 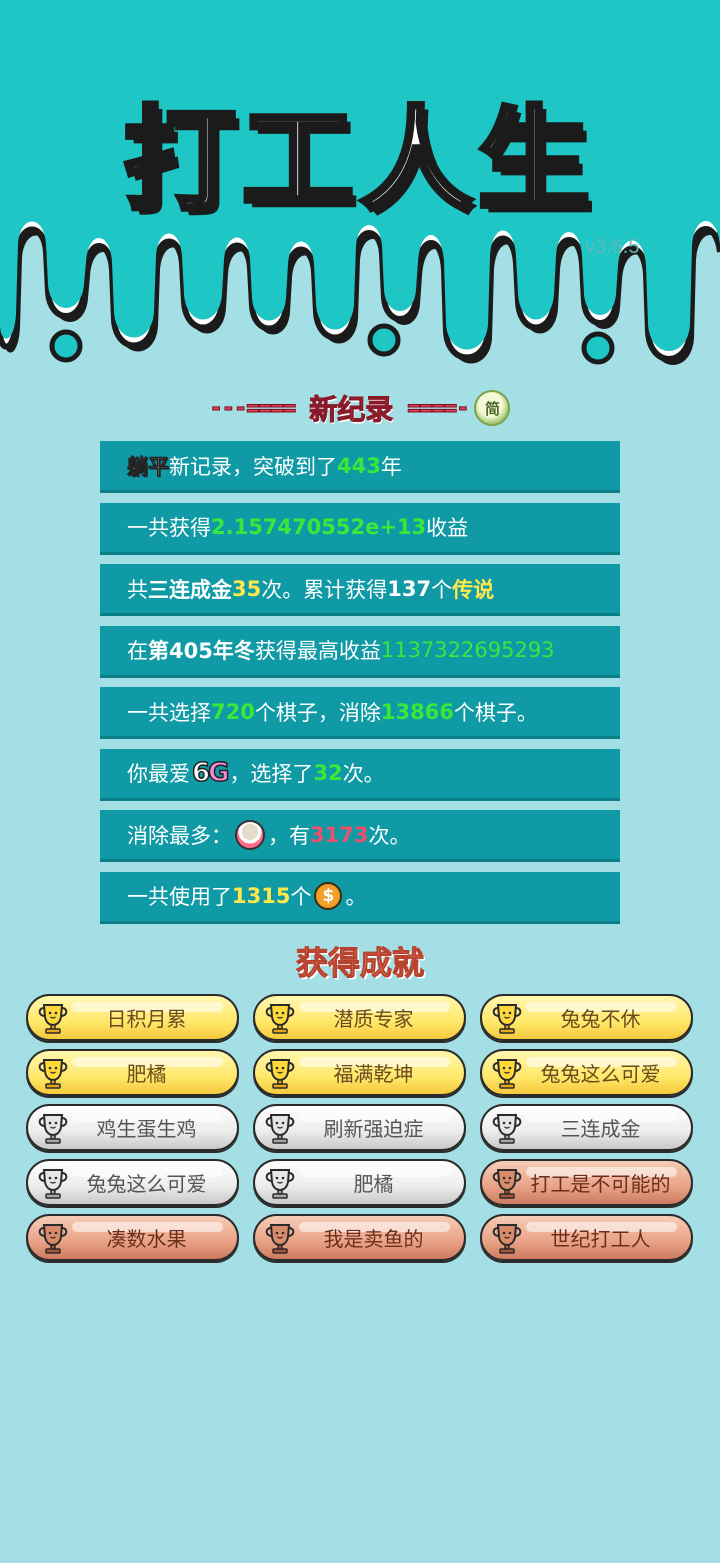 What do you see at coordinates (600, 1239) in the screenshot?
I see `achievement-label: 世纪打工人` at bounding box center [600, 1239].